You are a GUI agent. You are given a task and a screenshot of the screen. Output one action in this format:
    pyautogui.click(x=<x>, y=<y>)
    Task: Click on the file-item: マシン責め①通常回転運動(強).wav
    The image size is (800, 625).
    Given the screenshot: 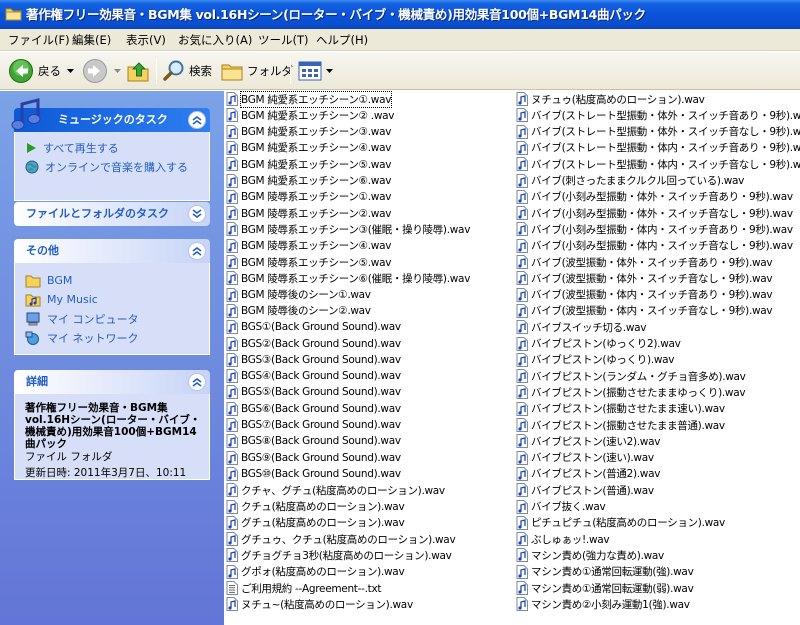 What is the action you would take?
    pyautogui.click(x=605, y=572)
    